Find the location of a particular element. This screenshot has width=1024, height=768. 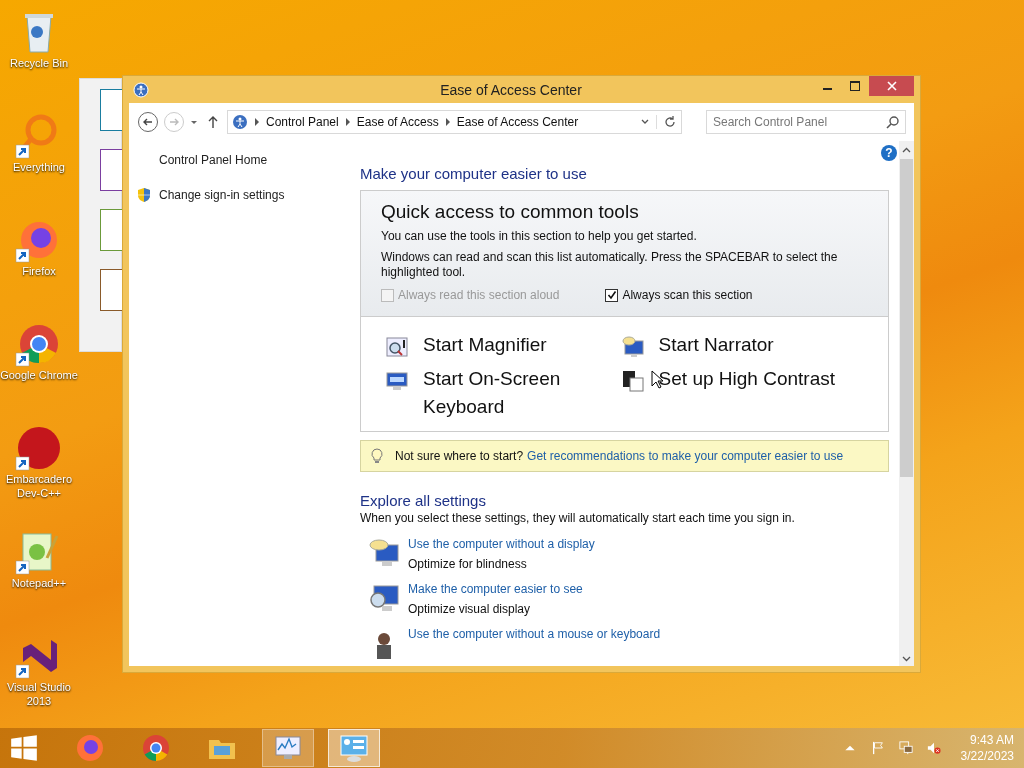

section-description: When you select these settings, they will automatically start each time you sign in. is located at coordinates (578, 518).